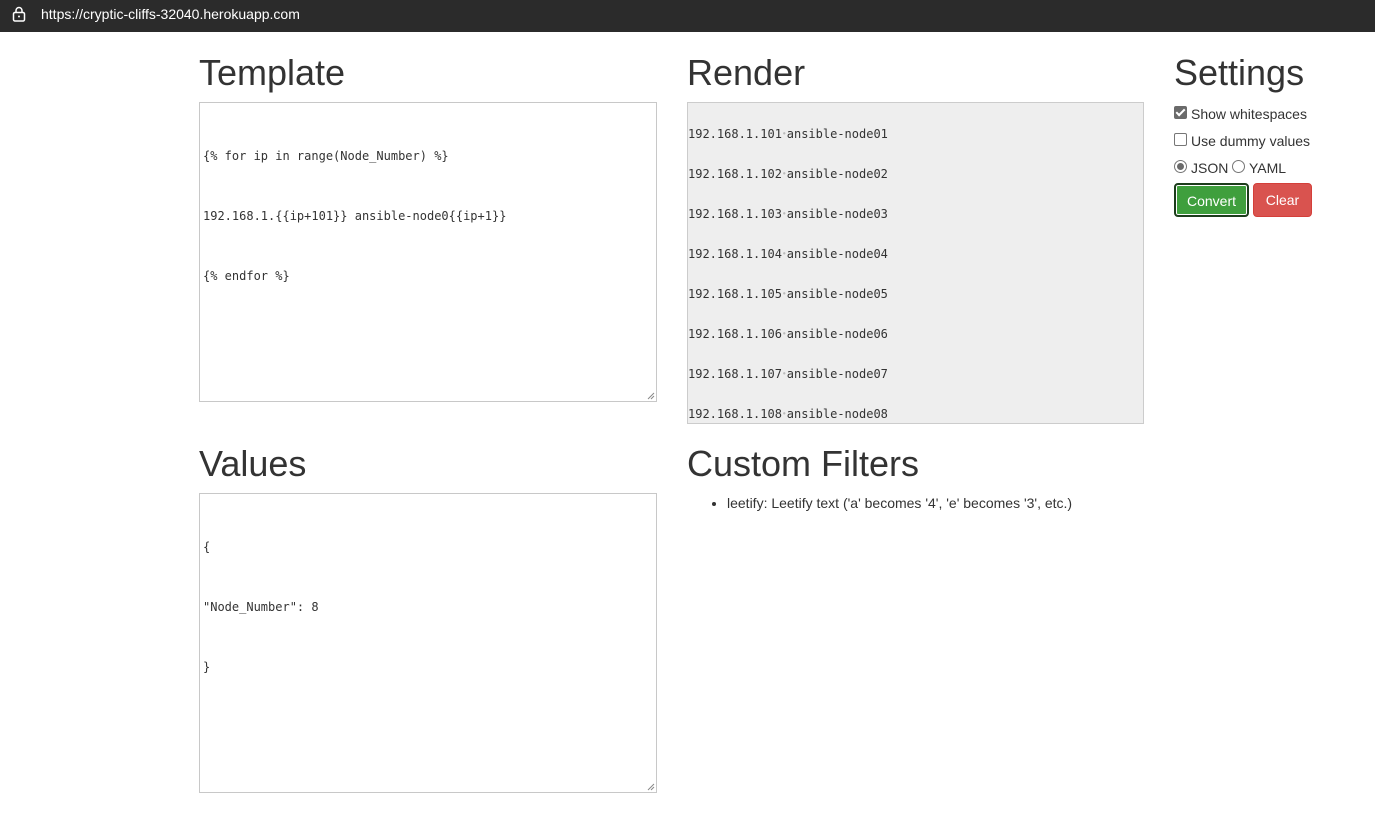 The width and height of the screenshot is (1375, 829). What do you see at coordinates (261, 607) in the screenshot?
I see `values-line-2-text: "Node_Number": 8` at bounding box center [261, 607].